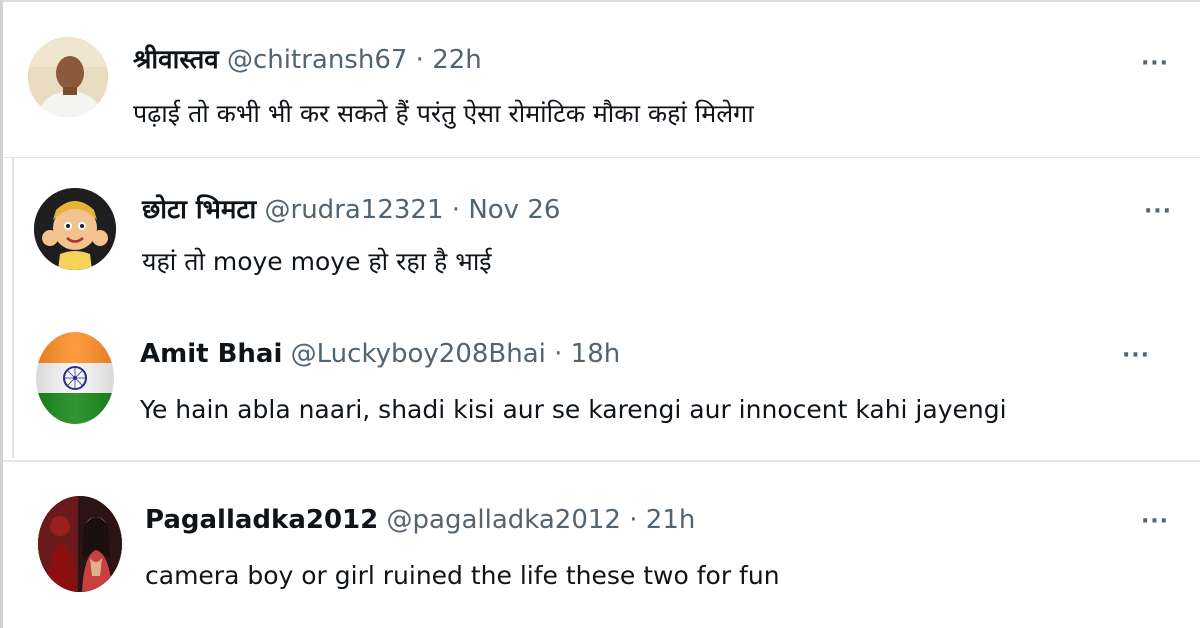 This screenshot has height=628, width=1200. What do you see at coordinates (317, 60) in the screenshot?
I see `user-handle: @chitransh67` at bounding box center [317, 60].